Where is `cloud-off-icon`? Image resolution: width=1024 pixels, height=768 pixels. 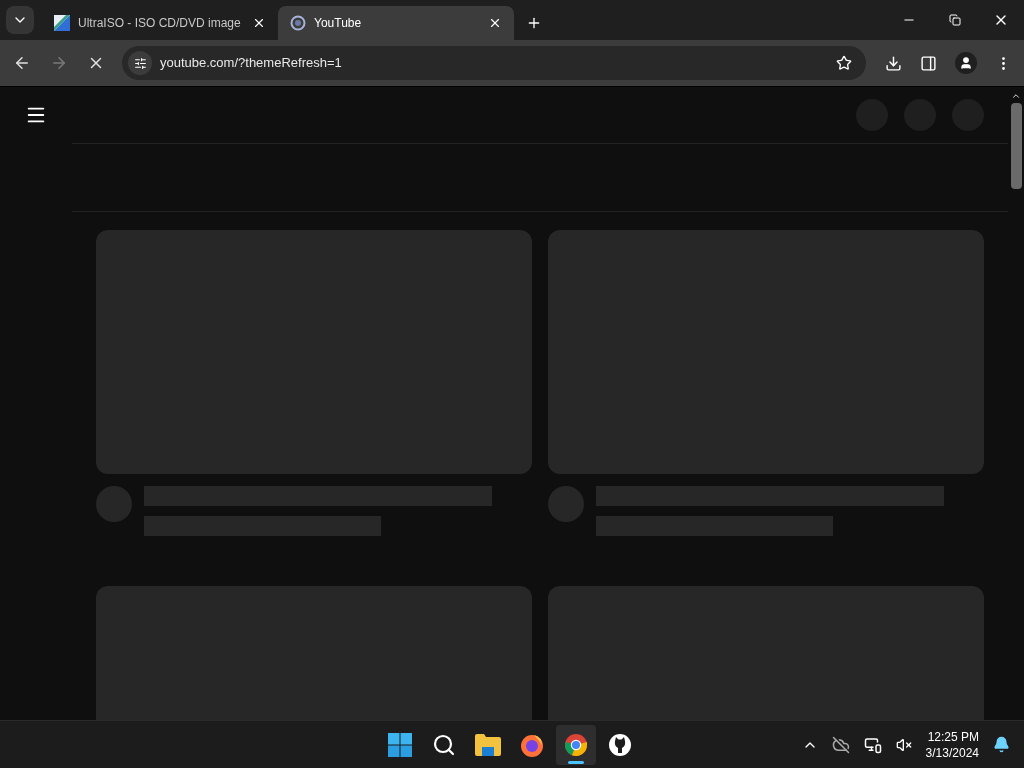
cloud-off-icon is located at coordinates (840, 744).